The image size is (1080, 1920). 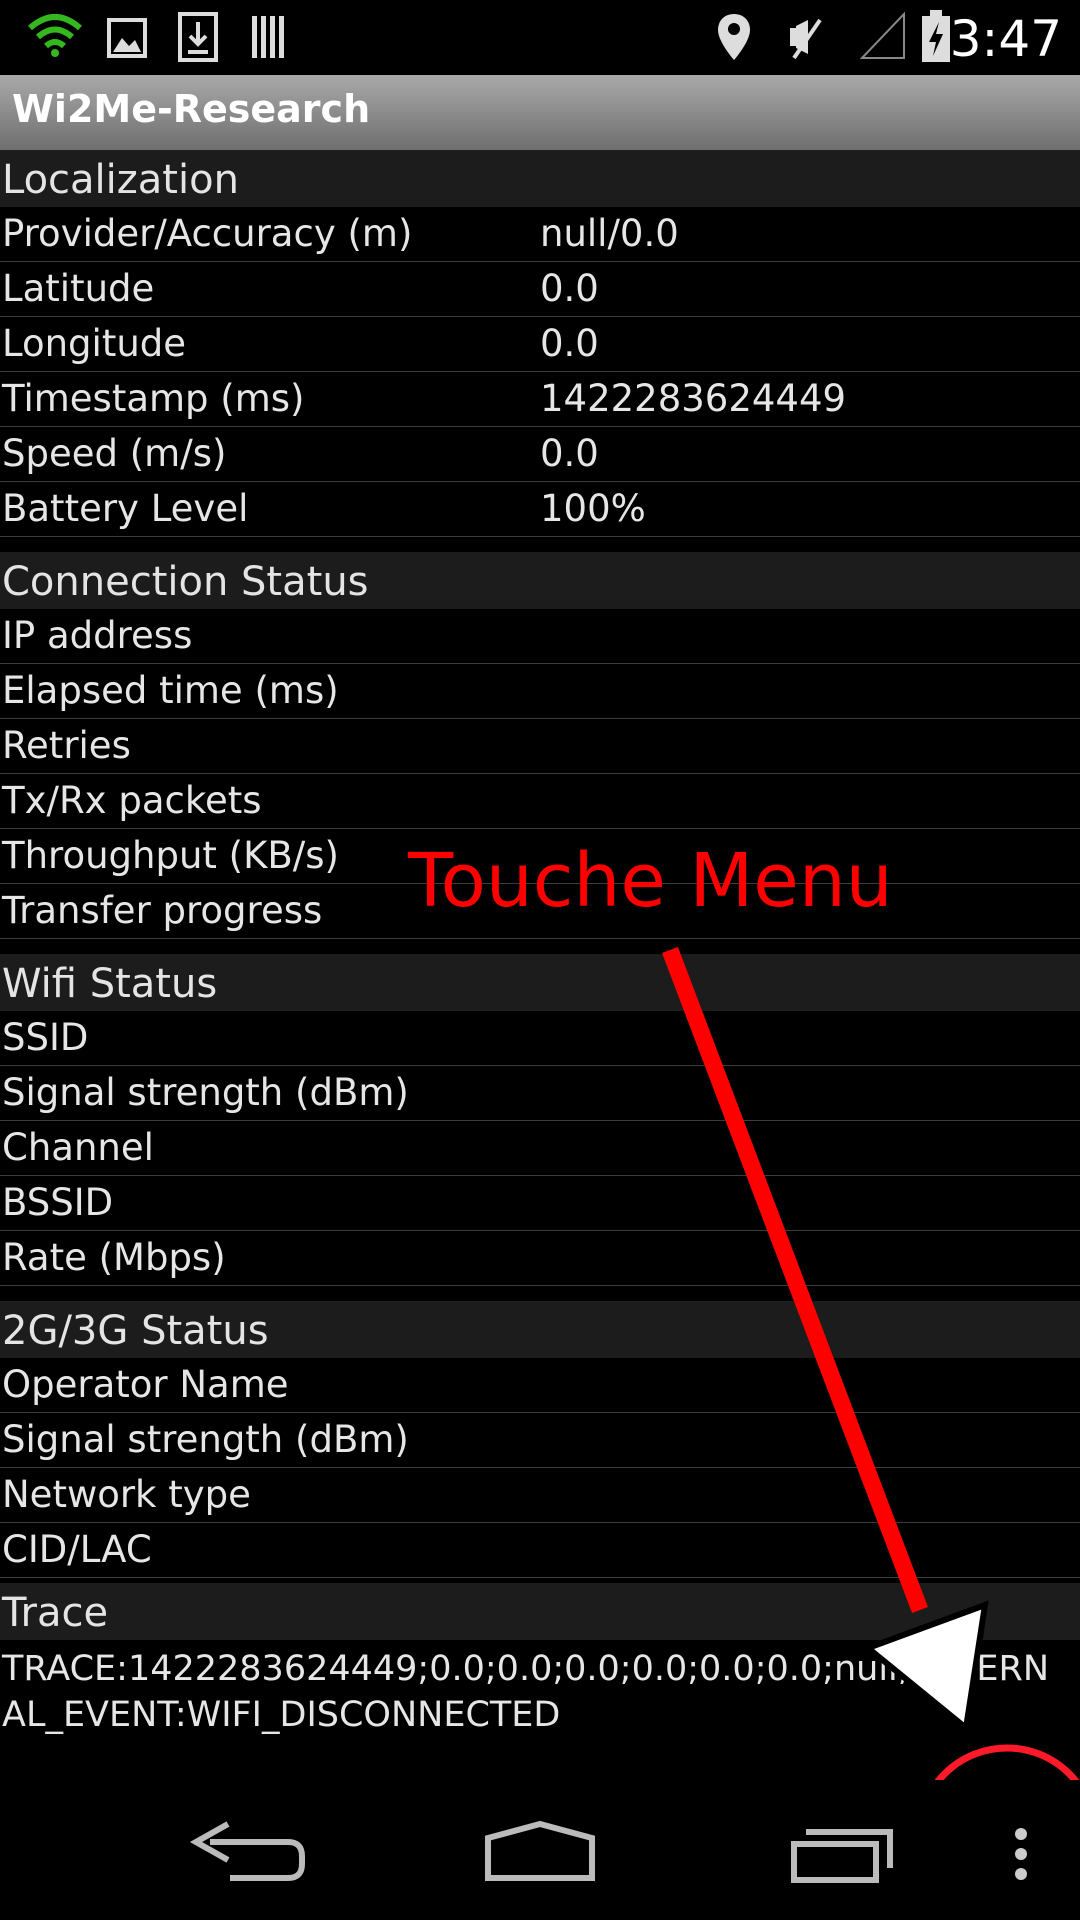 What do you see at coordinates (114, 1257) in the screenshot?
I see `row-label: Rate (Mbps)` at bounding box center [114, 1257].